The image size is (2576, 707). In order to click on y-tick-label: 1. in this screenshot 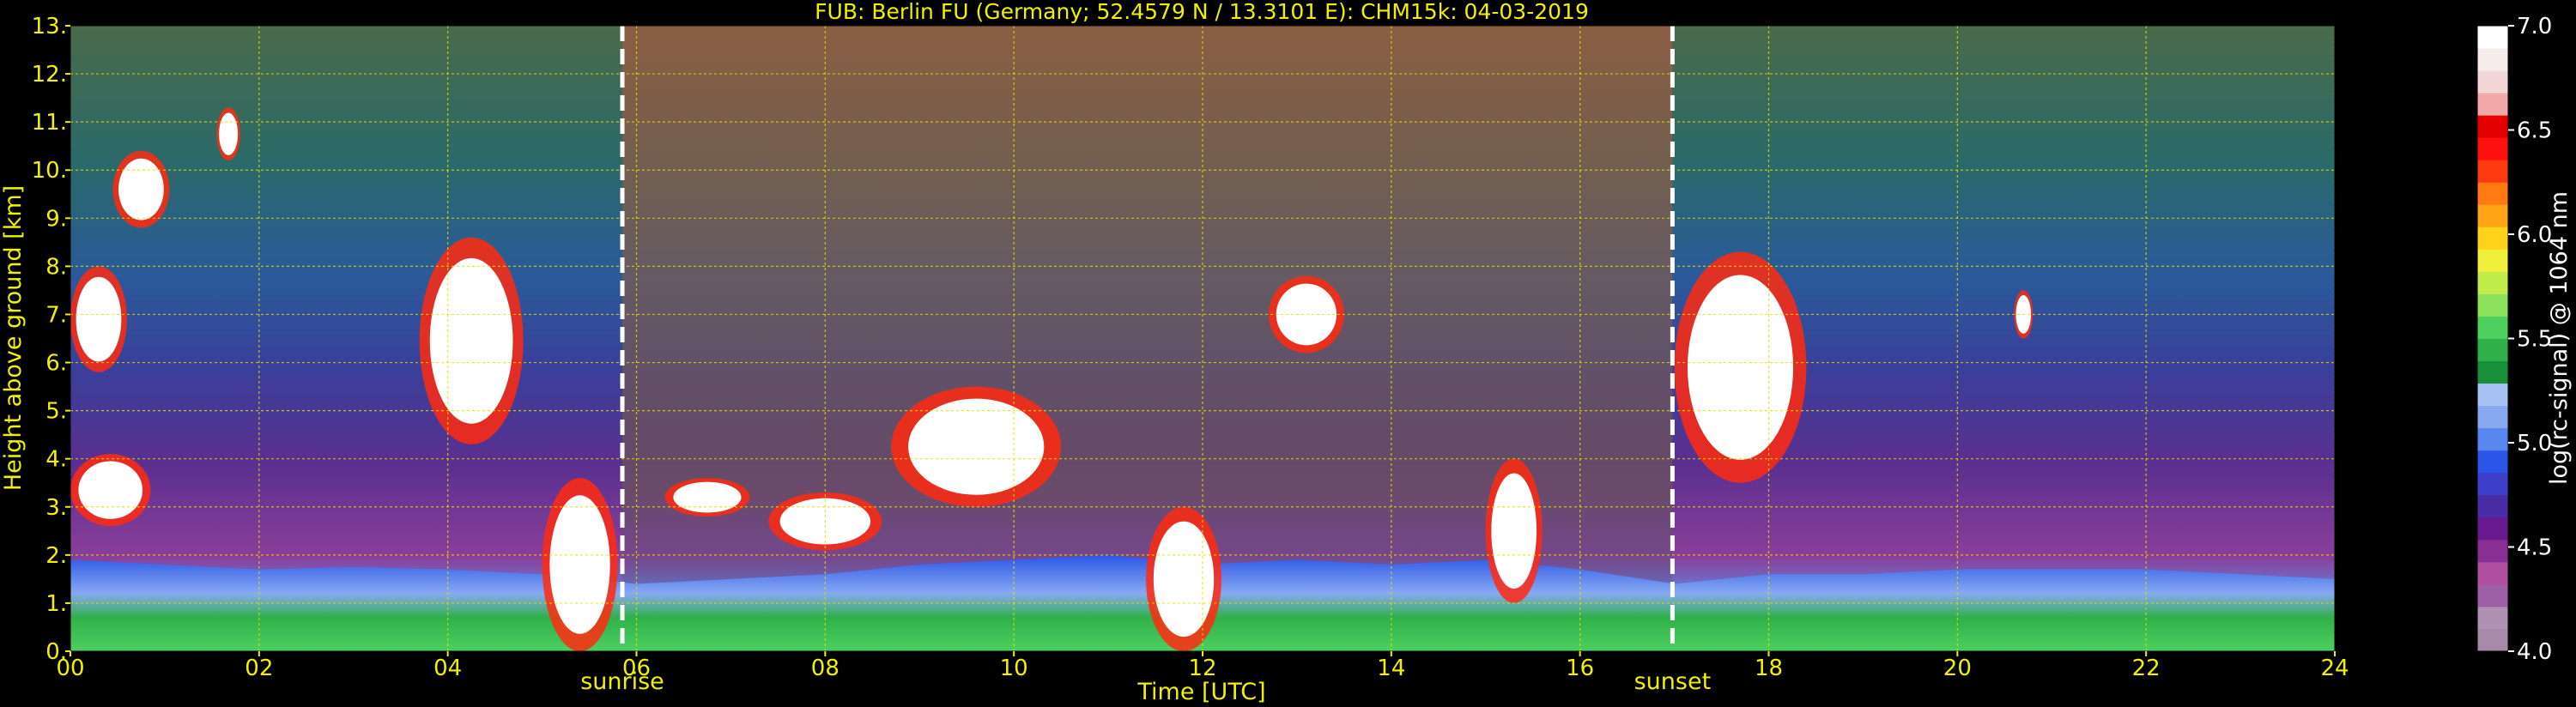, I will do `click(56, 604)`.